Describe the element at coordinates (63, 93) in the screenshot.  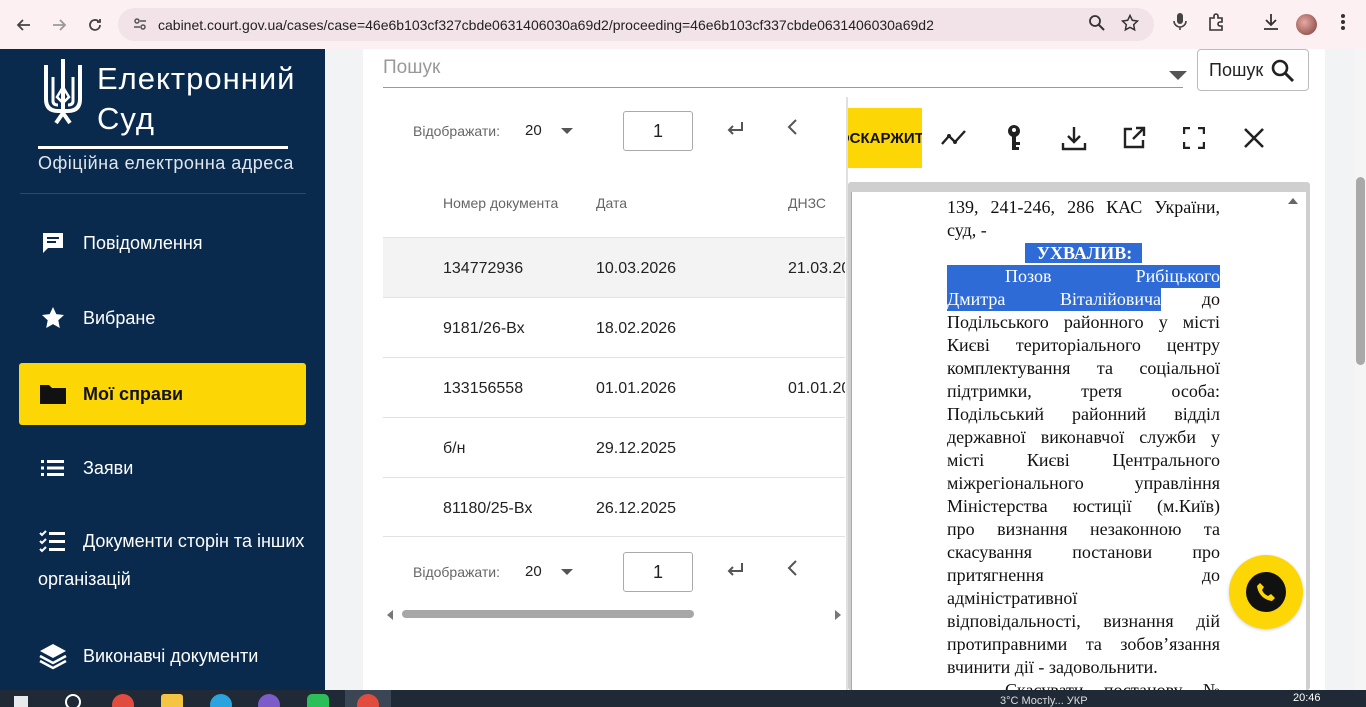
I see `trident-logo-icon` at that location.